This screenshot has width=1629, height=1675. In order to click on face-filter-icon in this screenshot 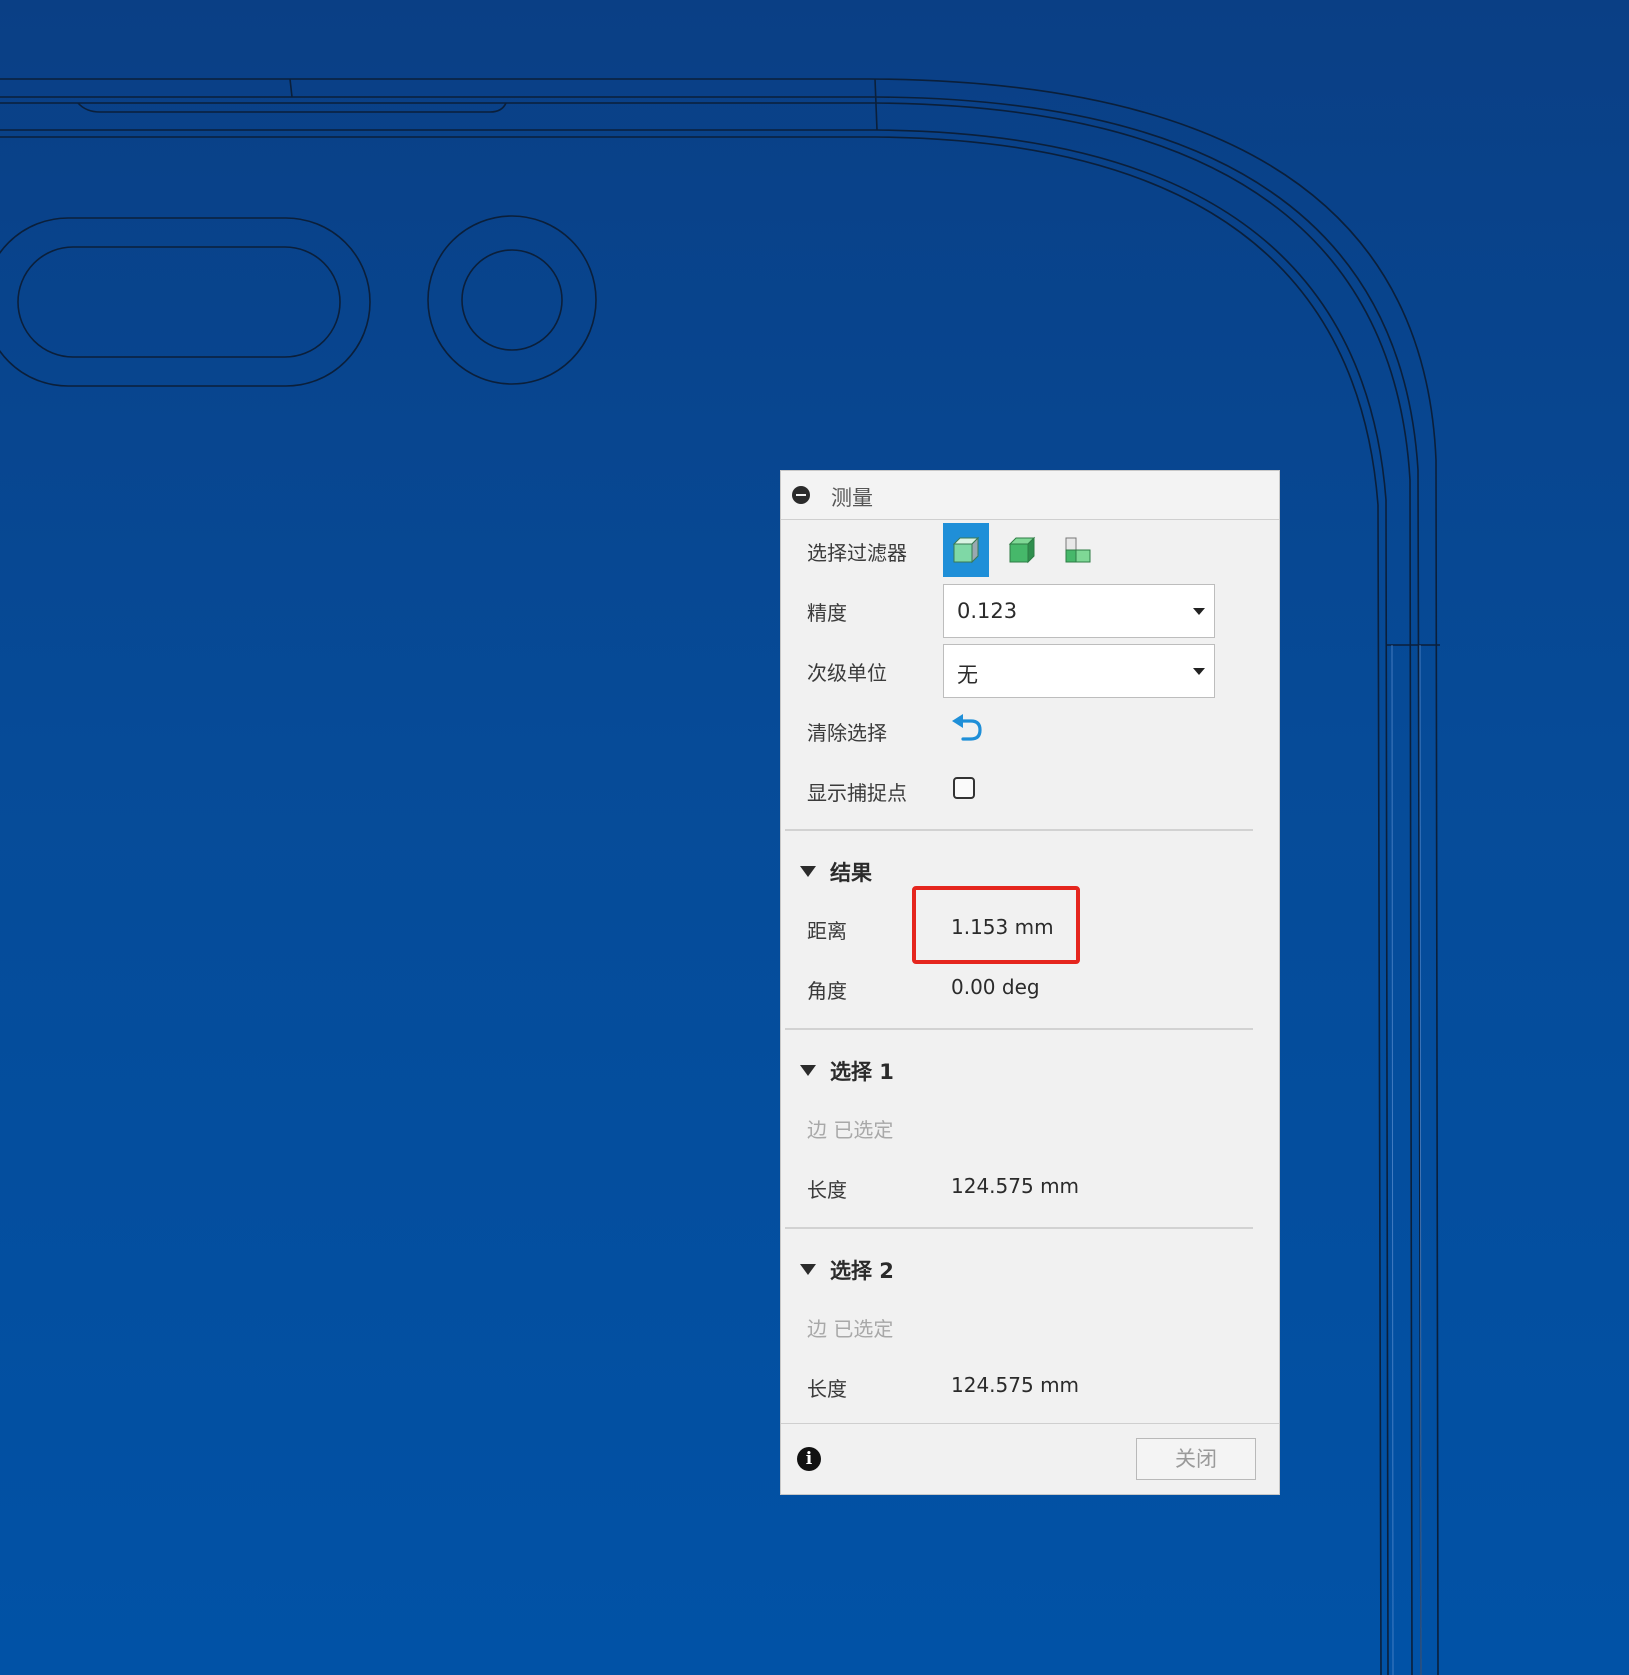, I will do `click(1022, 550)`.